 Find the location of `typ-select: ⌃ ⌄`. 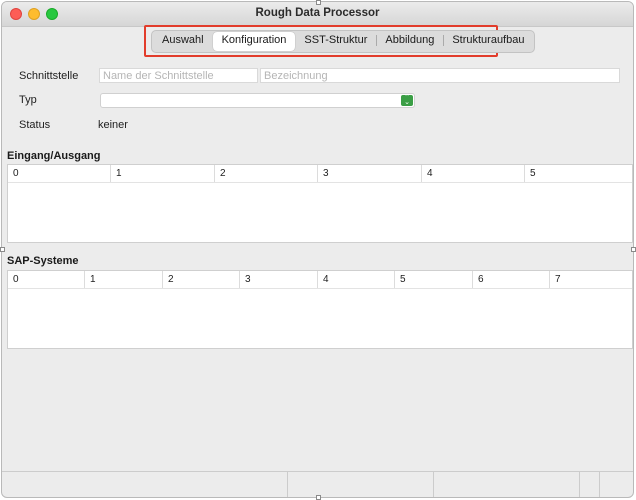

typ-select: ⌃ ⌄ is located at coordinates (257, 100).